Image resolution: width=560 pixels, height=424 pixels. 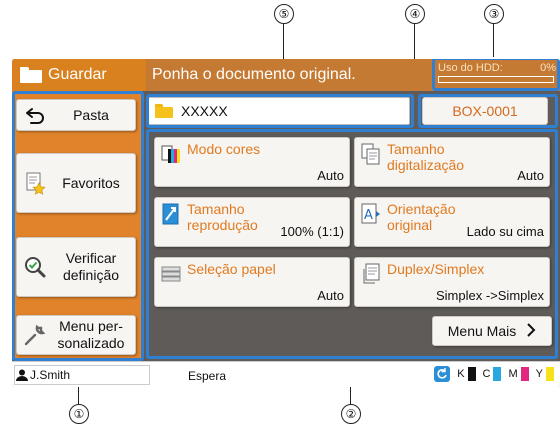 What do you see at coordinates (289, 75) in the screenshot?
I see `status-message: Ponha o documento original.` at bounding box center [289, 75].